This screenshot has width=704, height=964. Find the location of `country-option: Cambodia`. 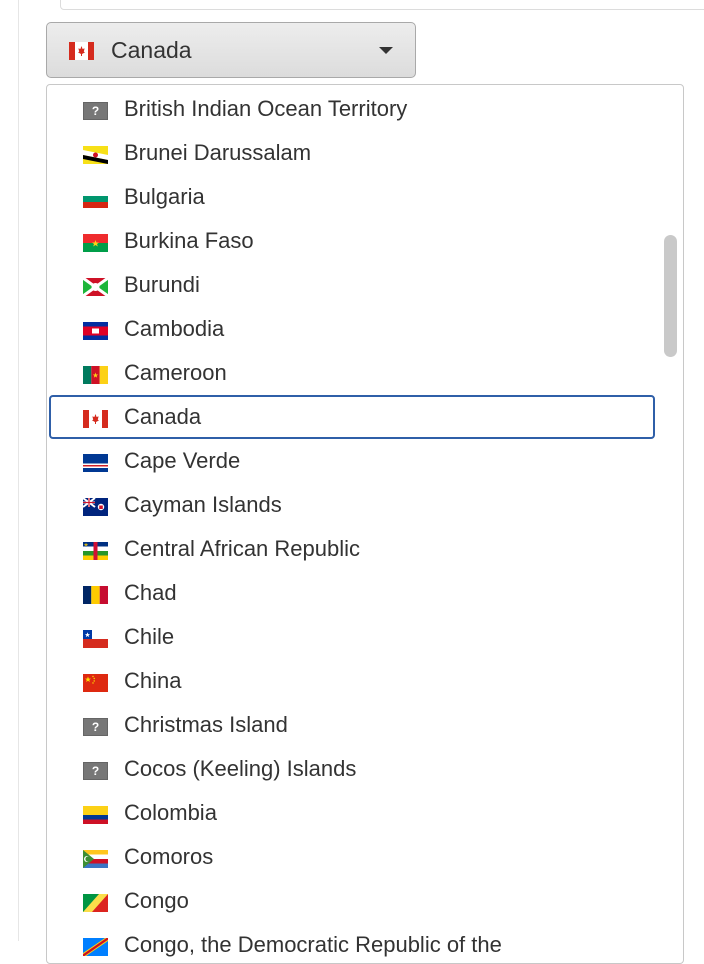

country-option: Cambodia is located at coordinates (353, 329).